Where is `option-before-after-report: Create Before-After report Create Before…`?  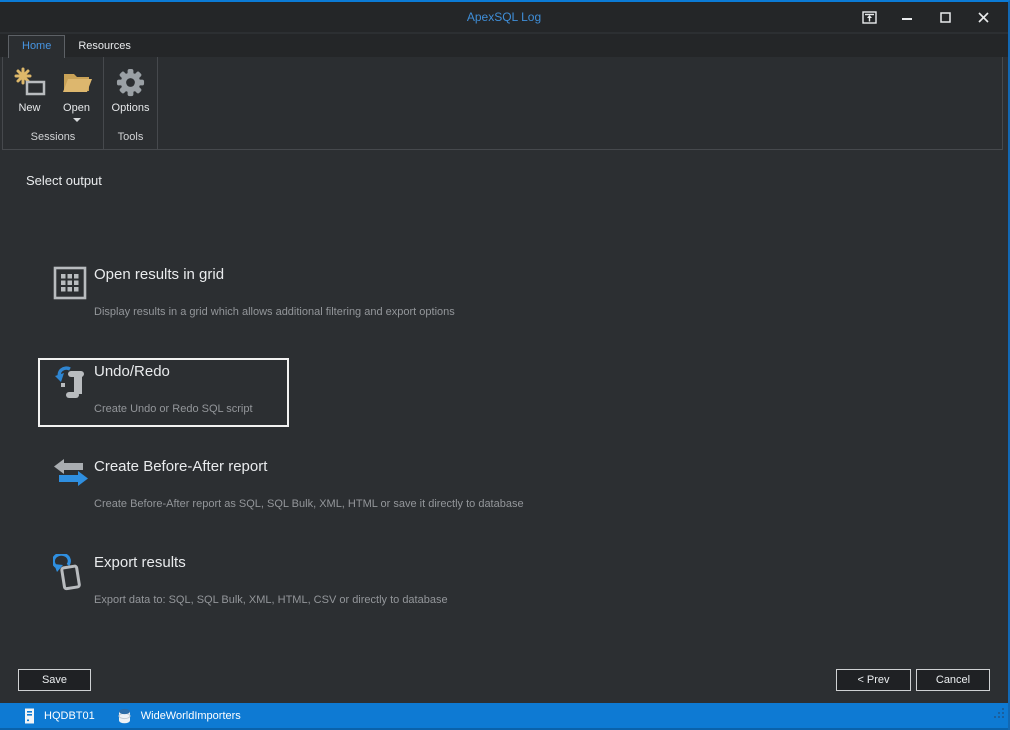
option-before-after-report: Create Before-After report Create Before… is located at coordinates (288, 484).